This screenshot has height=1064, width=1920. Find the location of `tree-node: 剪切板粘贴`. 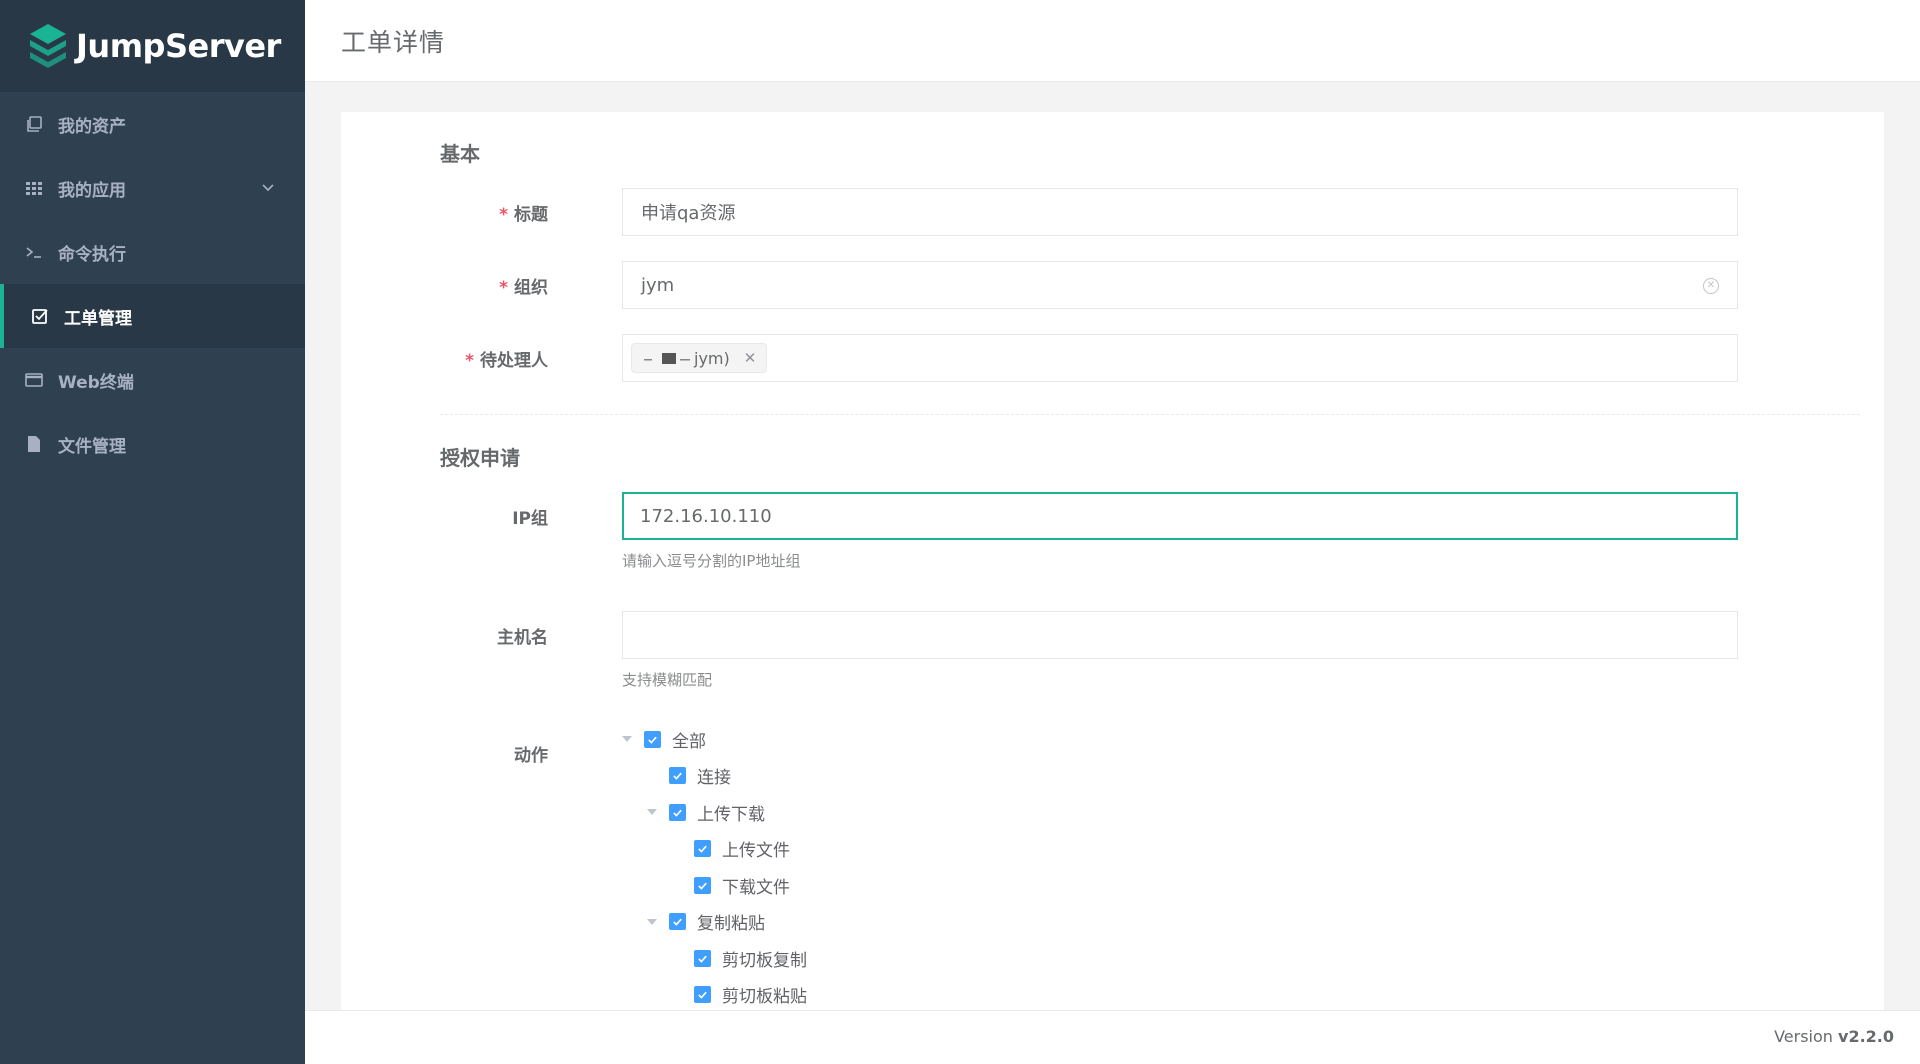

tree-node: 剪切板粘贴 is located at coordinates (750, 995).